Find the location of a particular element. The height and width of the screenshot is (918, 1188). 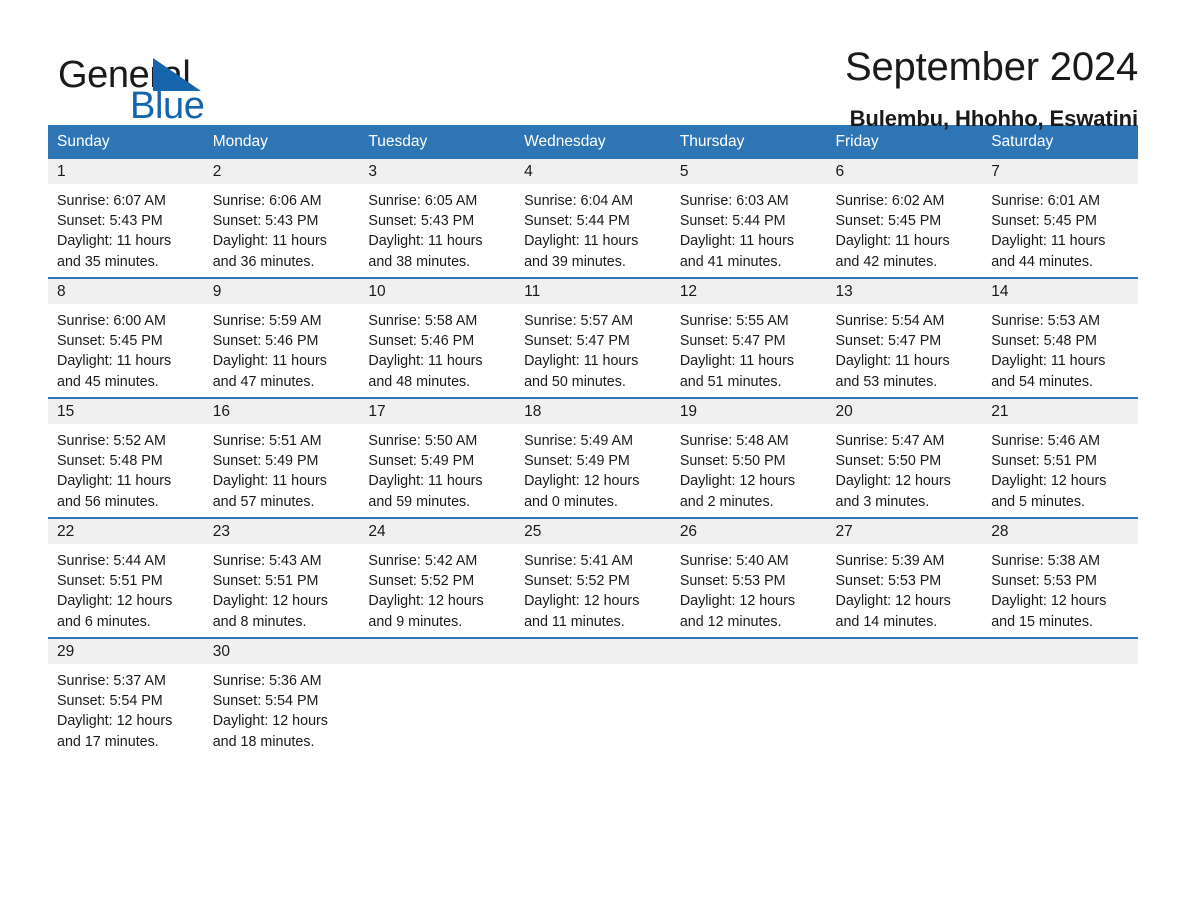

sunrise-text: Sunrise: 6:05 AM is located at coordinates (423, 201).